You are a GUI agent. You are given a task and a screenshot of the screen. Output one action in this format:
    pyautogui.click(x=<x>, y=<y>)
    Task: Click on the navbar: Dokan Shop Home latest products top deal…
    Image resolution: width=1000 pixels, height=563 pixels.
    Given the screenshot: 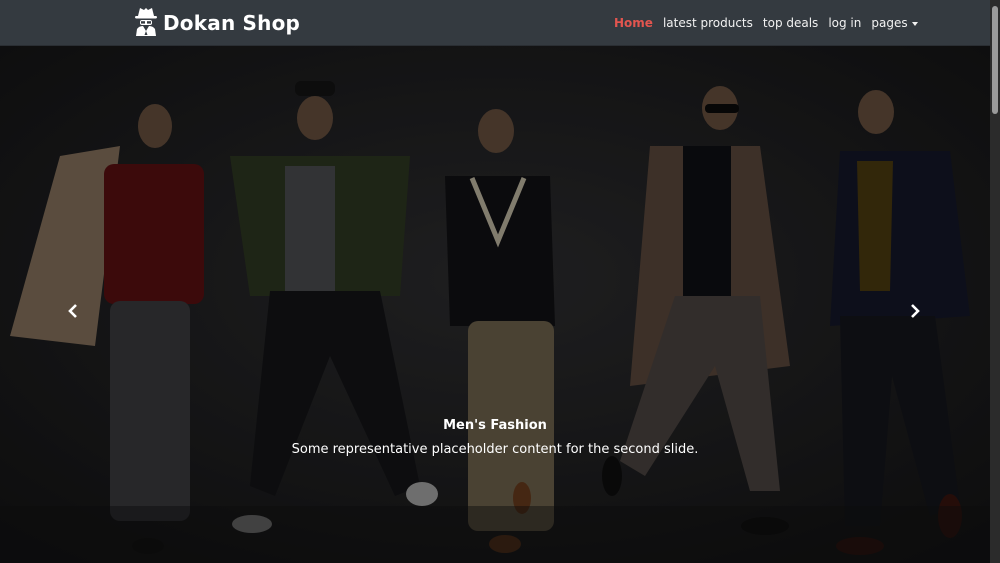 What is the action you would take?
    pyautogui.click(x=495, y=23)
    